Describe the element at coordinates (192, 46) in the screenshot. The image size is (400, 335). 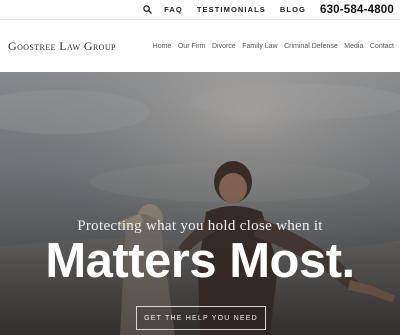
I see `nav-item-our-firm: Our Firm` at that location.